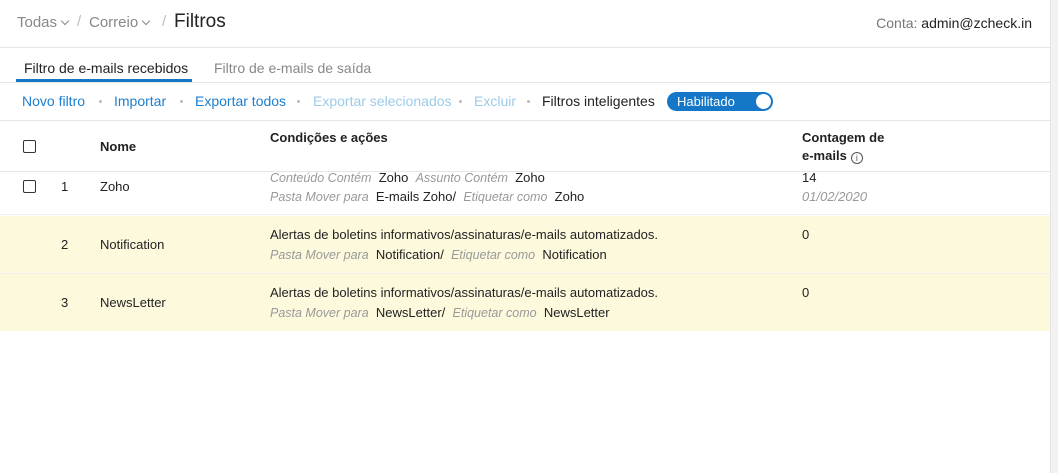 Image resolution: width=1058 pixels, height=473 pixels. Describe the element at coordinates (329, 137) in the screenshot. I see `column-header-conditions: Condições e ações` at that location.